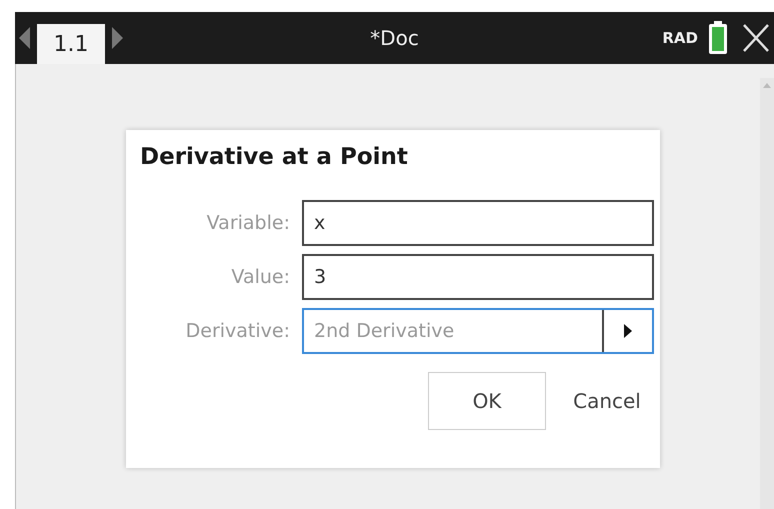  Describe the element at coordinates (478, 277) in the screenshot. I see `input-field: 3` at that location.